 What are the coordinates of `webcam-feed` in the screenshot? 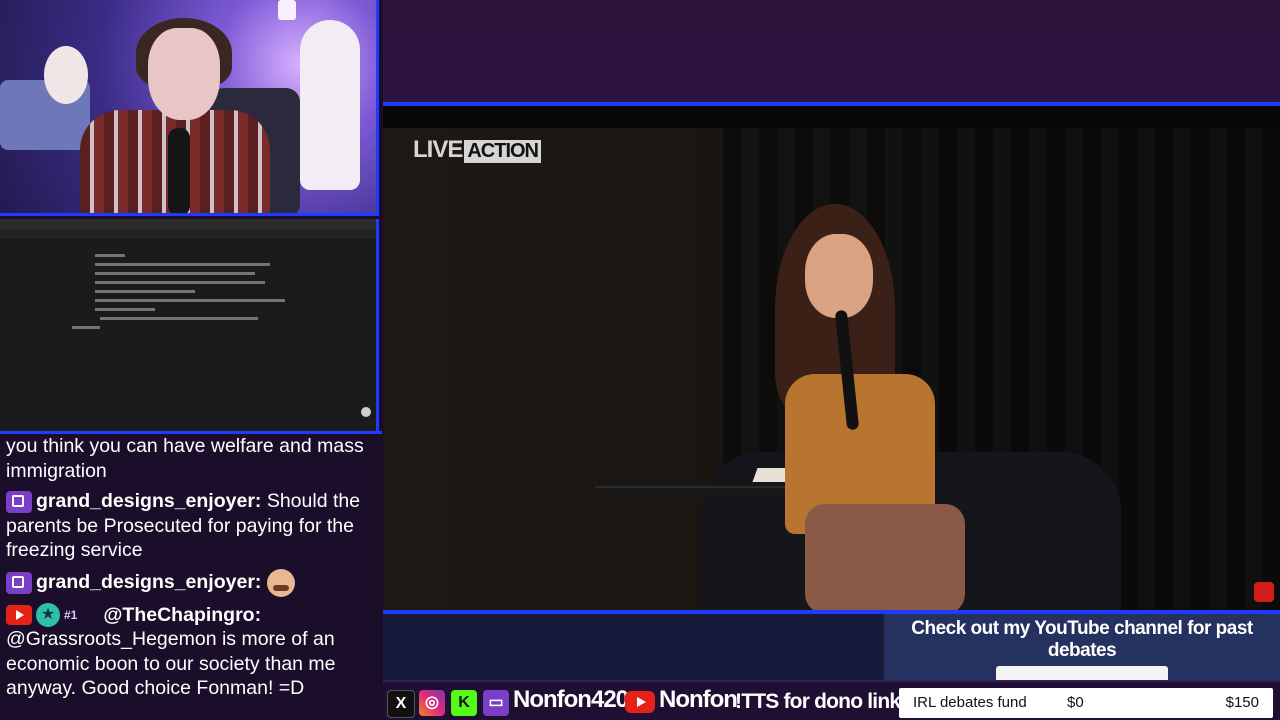 It's located at (189, 108).